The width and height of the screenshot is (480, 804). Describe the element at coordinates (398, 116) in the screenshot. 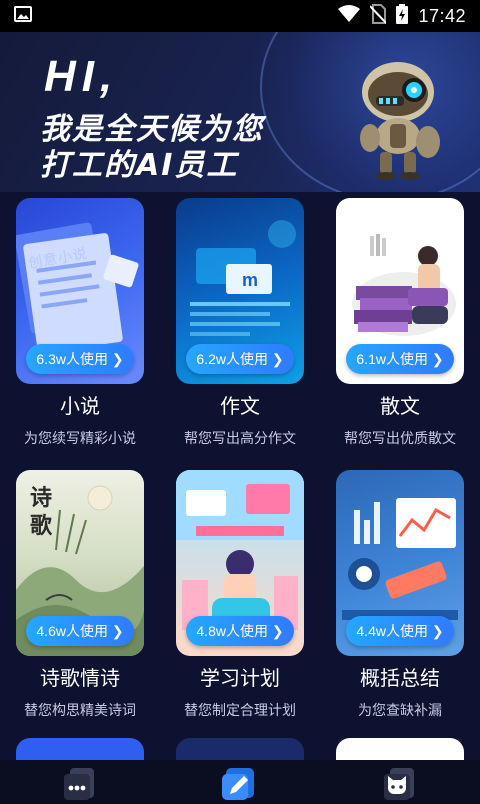

I see `robot-icon` at that location.